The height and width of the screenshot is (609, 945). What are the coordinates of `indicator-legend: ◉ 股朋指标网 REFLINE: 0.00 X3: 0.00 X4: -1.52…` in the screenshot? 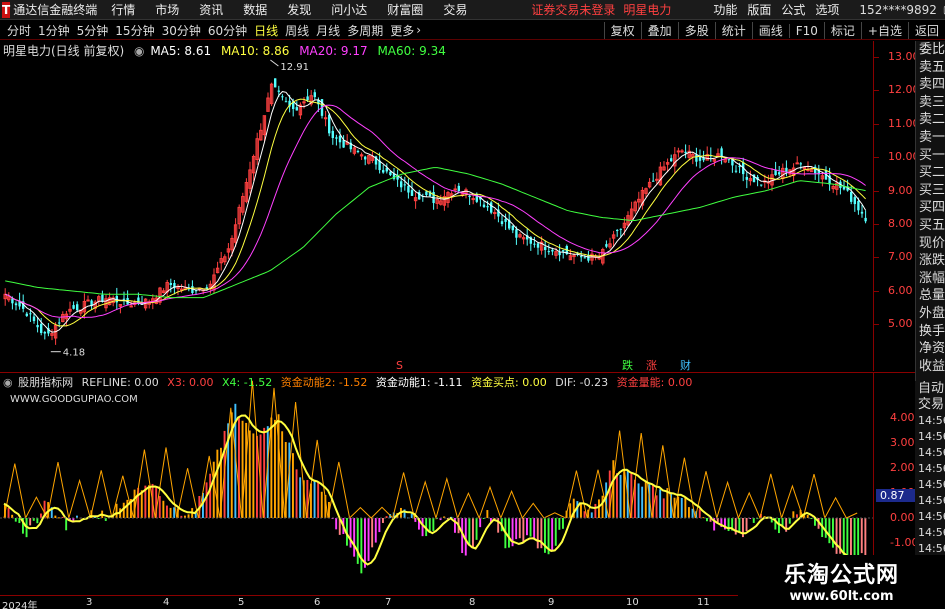 It's located at (350, 382).